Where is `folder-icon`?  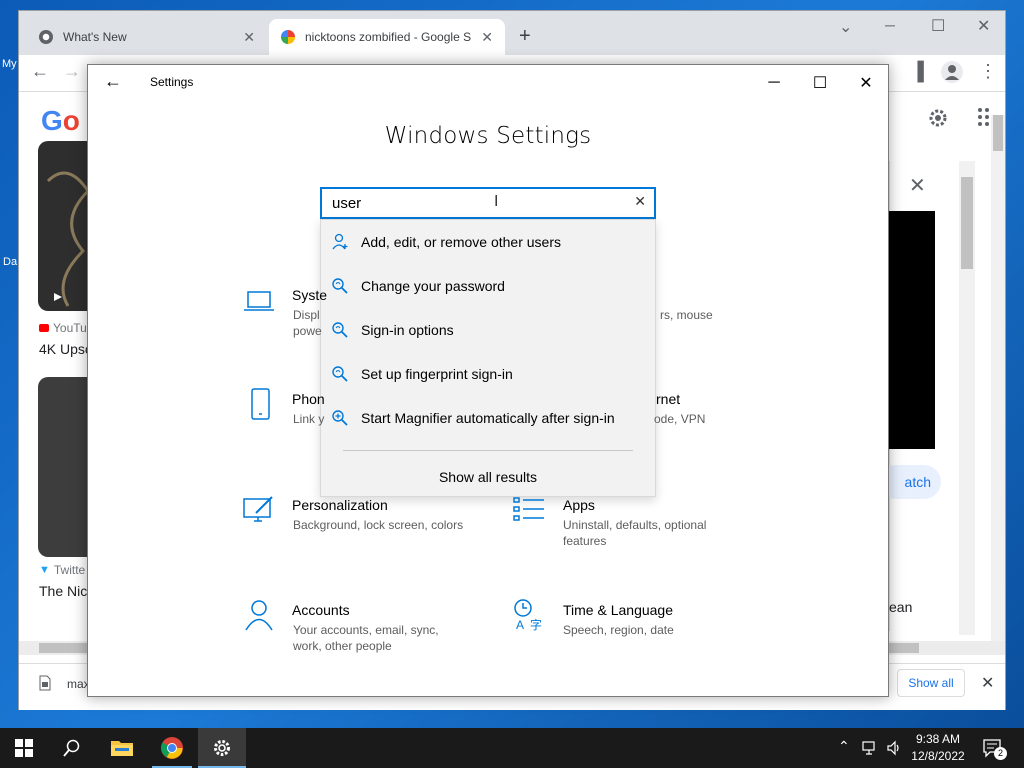 folder-icon is located at coordinates (122, 748).